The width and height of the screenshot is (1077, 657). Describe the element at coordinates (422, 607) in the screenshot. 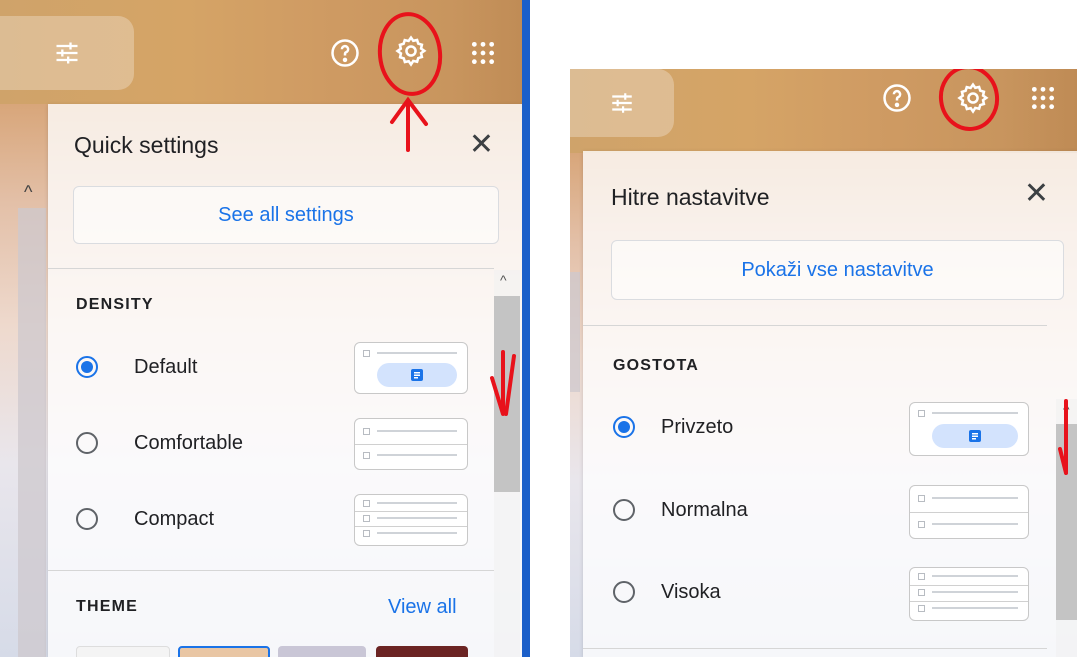

I see `view-all-themes-link: View all` at that location.